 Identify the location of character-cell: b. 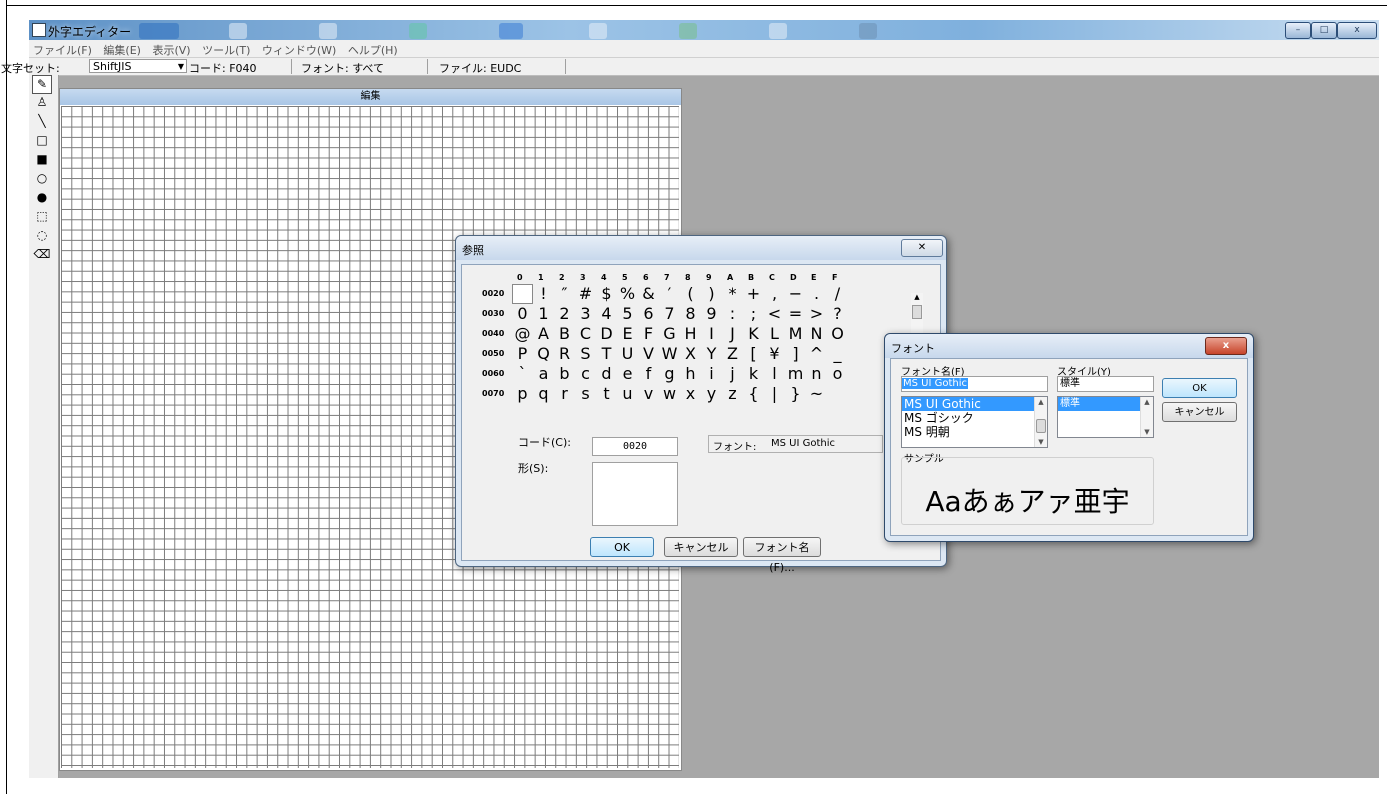
(564, 374).